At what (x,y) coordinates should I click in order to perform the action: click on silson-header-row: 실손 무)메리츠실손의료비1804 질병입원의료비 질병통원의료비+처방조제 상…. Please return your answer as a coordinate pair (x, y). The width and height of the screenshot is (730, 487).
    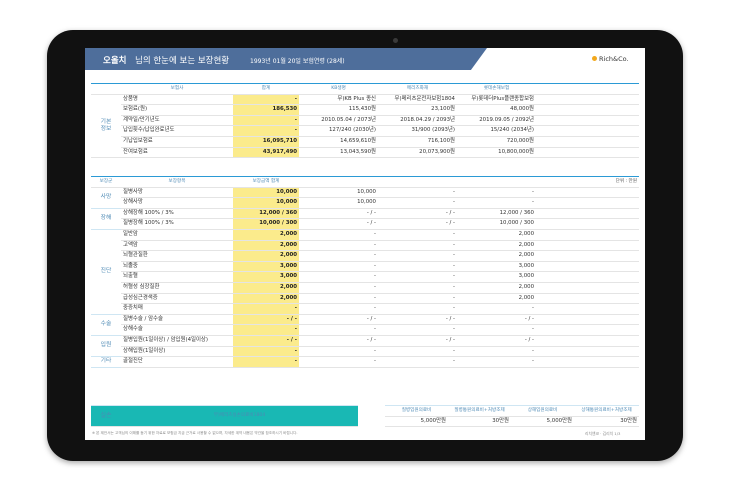
    Looking at the image, I should click on (365, 416).